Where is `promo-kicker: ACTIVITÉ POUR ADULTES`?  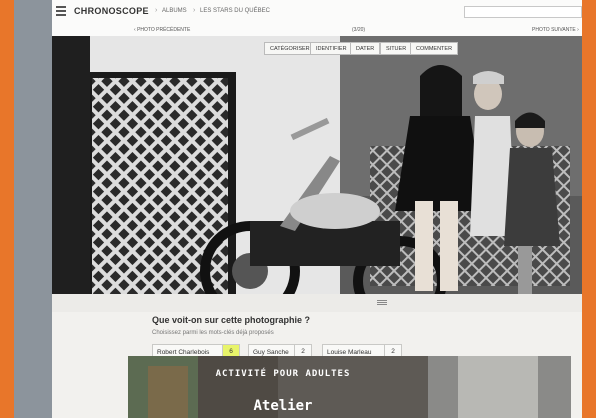
promo-kicker: ACTIVITÉ POUR ADULTES is located at coordinates (283, 374).